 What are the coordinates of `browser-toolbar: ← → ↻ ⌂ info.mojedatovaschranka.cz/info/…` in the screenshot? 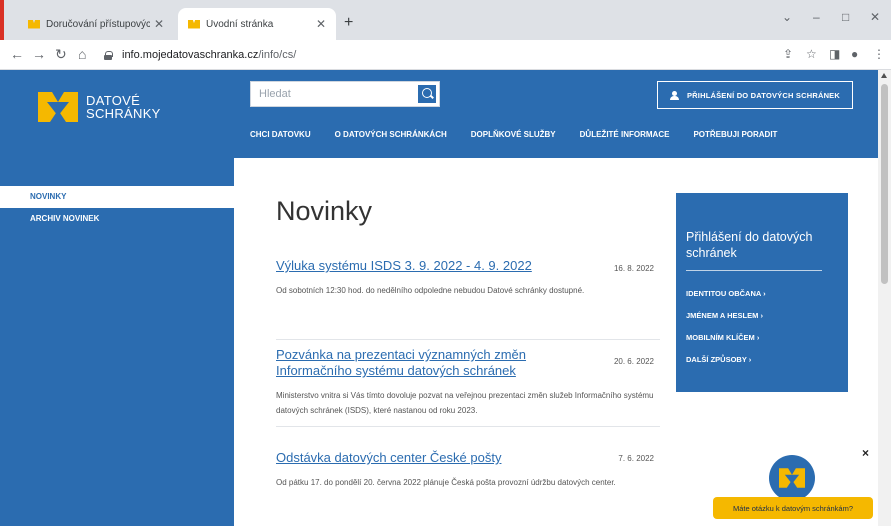 It's located at (445, 55).